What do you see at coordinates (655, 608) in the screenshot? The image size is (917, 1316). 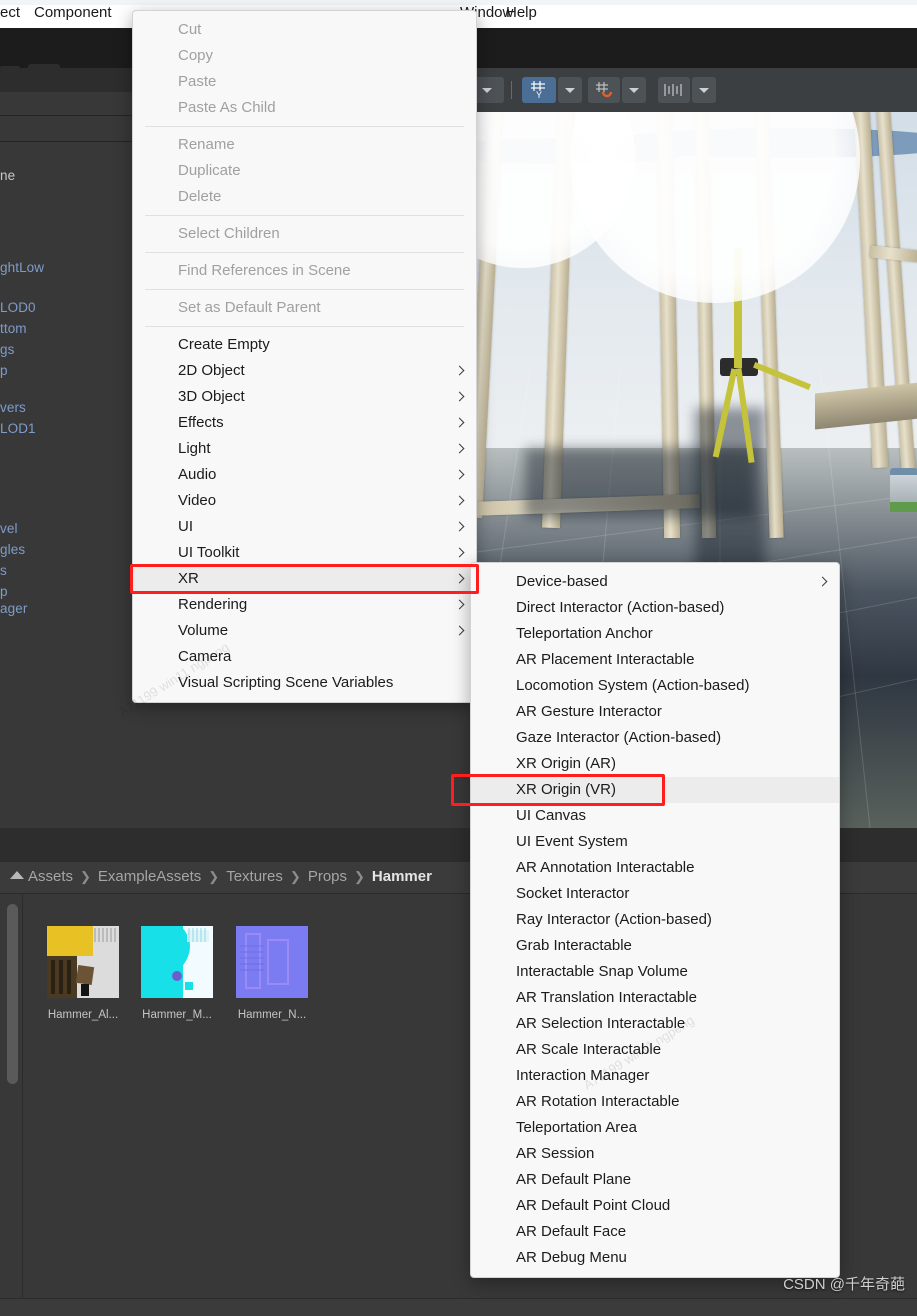 I see `submenu-item-direct-interactor-action-based: Direct Interactor (Action-based)` at bounding box center [655, 608].